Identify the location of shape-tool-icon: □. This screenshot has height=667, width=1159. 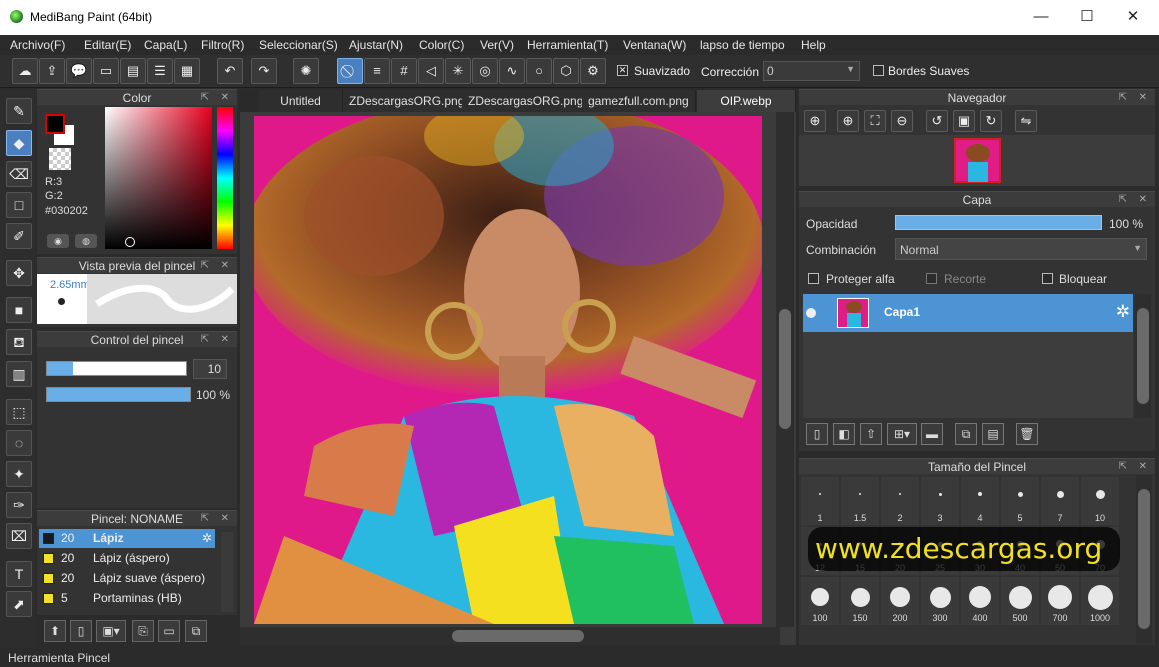
(19, 205).